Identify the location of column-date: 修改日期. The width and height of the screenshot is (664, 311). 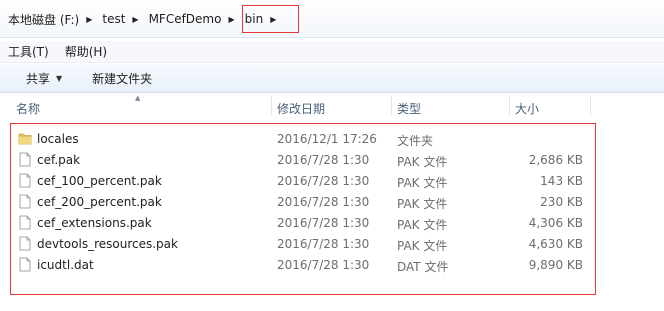
(301, 108).